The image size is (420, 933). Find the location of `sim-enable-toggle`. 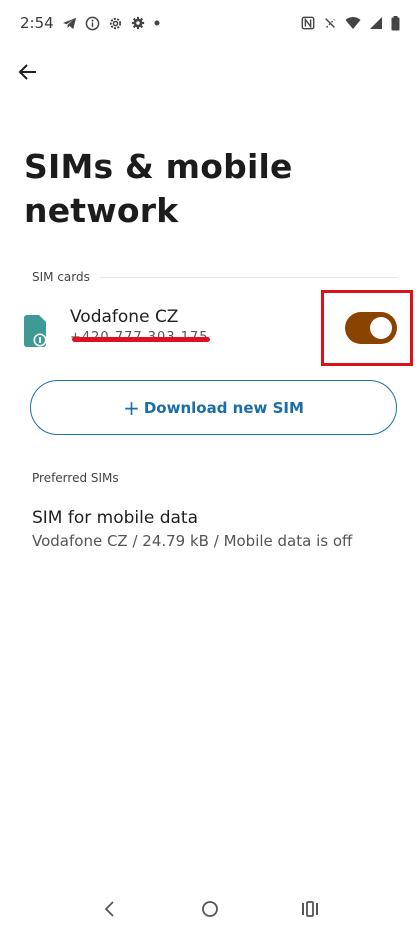

sim-enable-toggle is located at coordinates (371, 328).